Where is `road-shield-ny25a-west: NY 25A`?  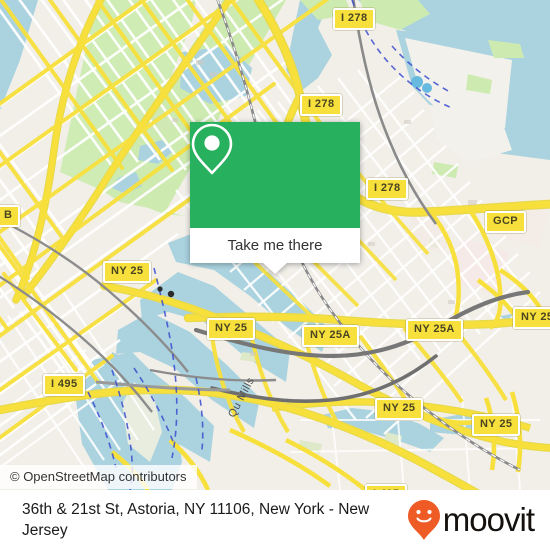
road-shield-ny25a-west: NY 25A is located at coordinates (330, 336).